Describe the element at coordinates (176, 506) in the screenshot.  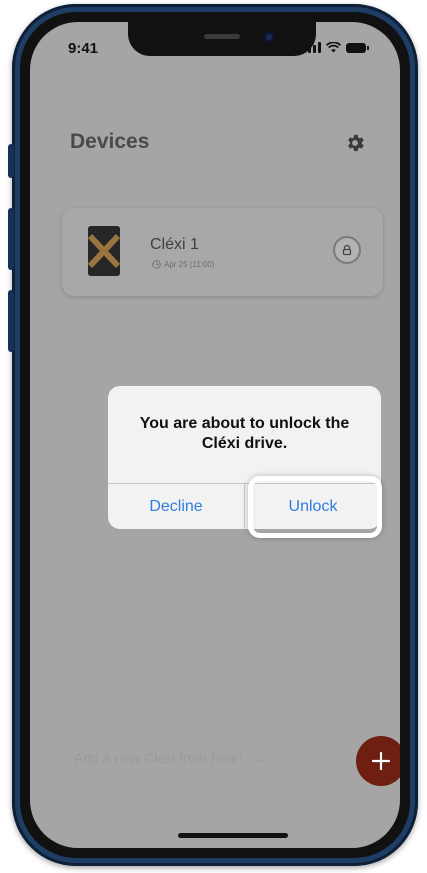
I see `decline-button: Decline` at that location.